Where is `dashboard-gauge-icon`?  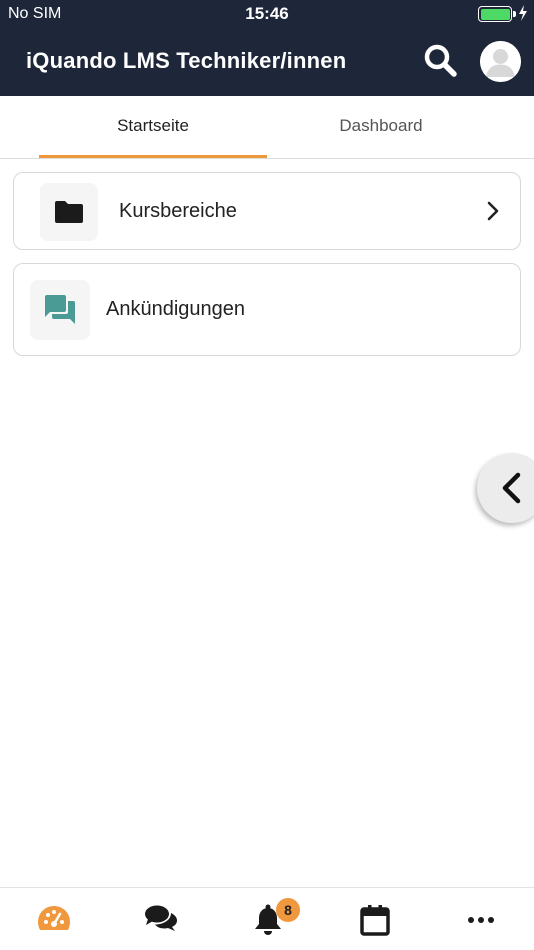 dashboard-gauge-icon is located at coordinates (53, 918).